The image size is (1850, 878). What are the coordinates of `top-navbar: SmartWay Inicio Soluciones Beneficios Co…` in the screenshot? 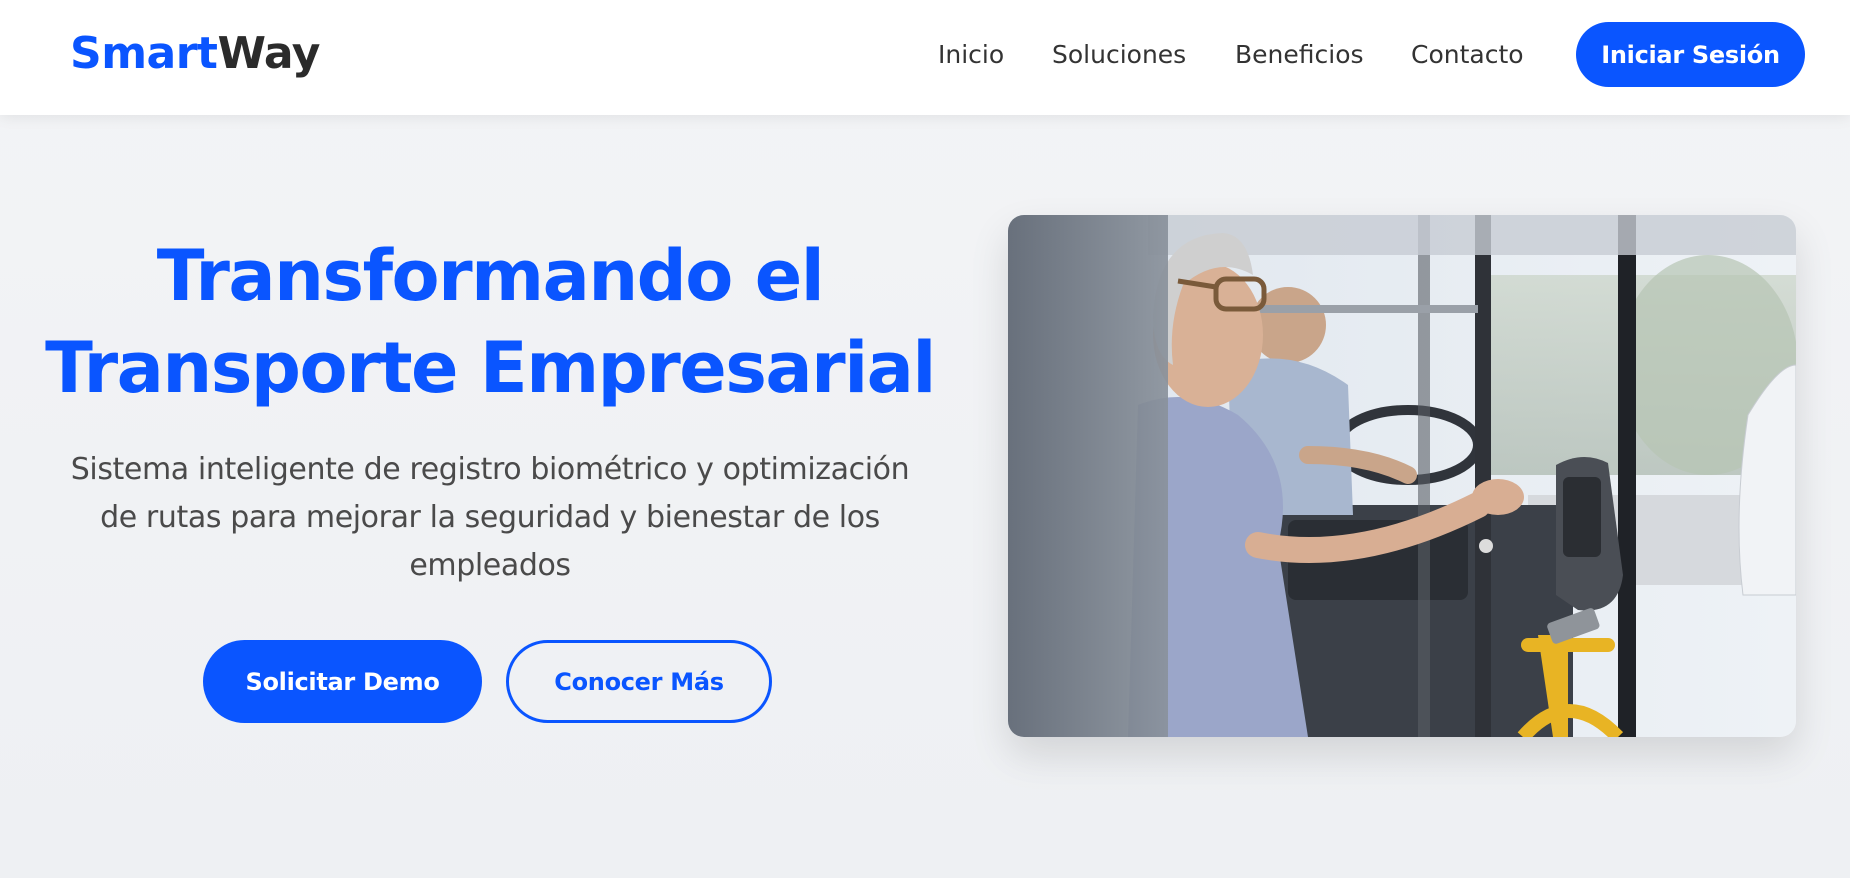 It's located at (925, 57).